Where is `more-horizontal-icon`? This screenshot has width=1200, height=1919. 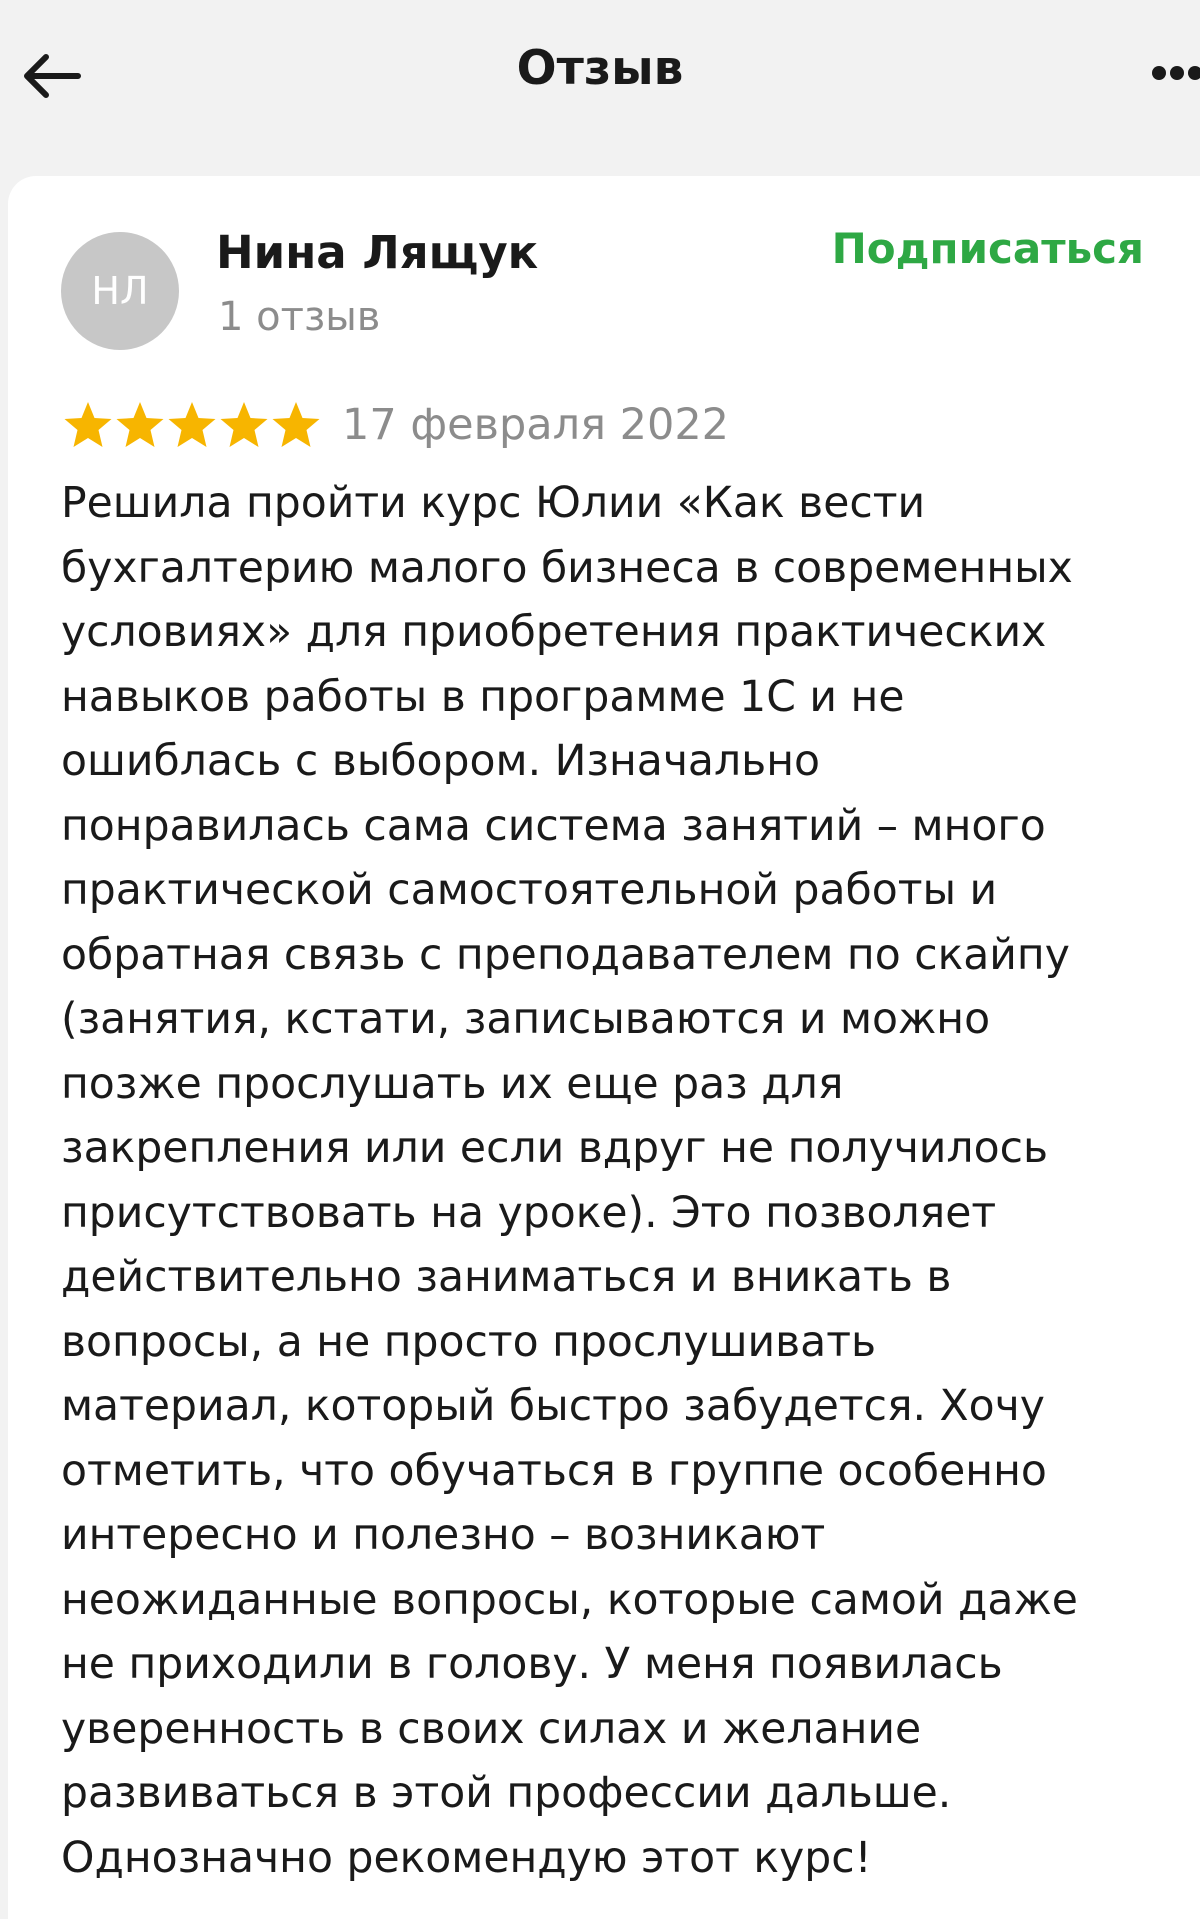
more-horizontal-icon is located at coordinates (1159, 73).